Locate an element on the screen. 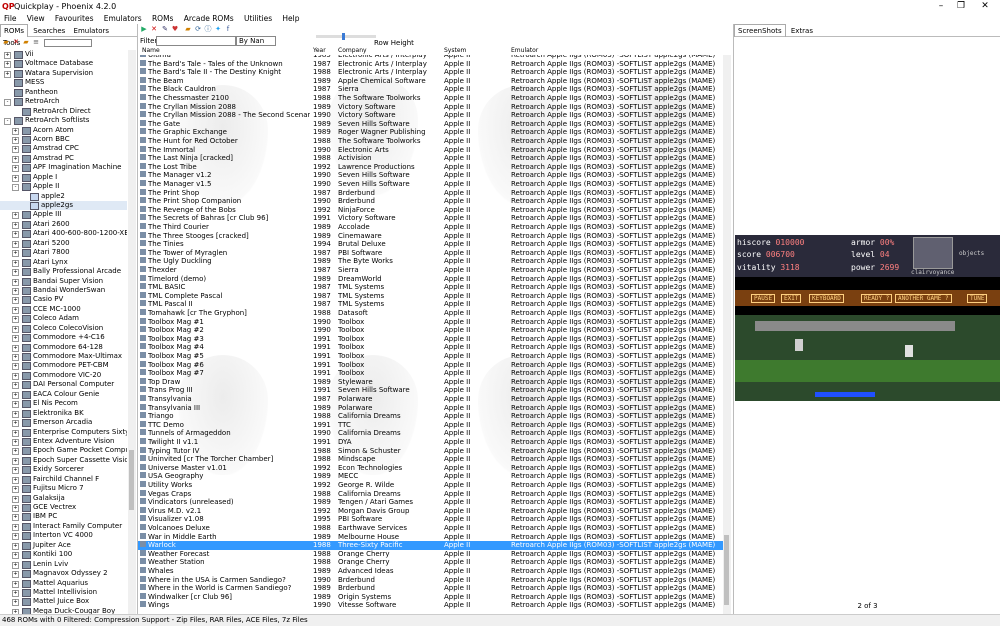  collapse-icon: - is located at coordinates (7, 103).